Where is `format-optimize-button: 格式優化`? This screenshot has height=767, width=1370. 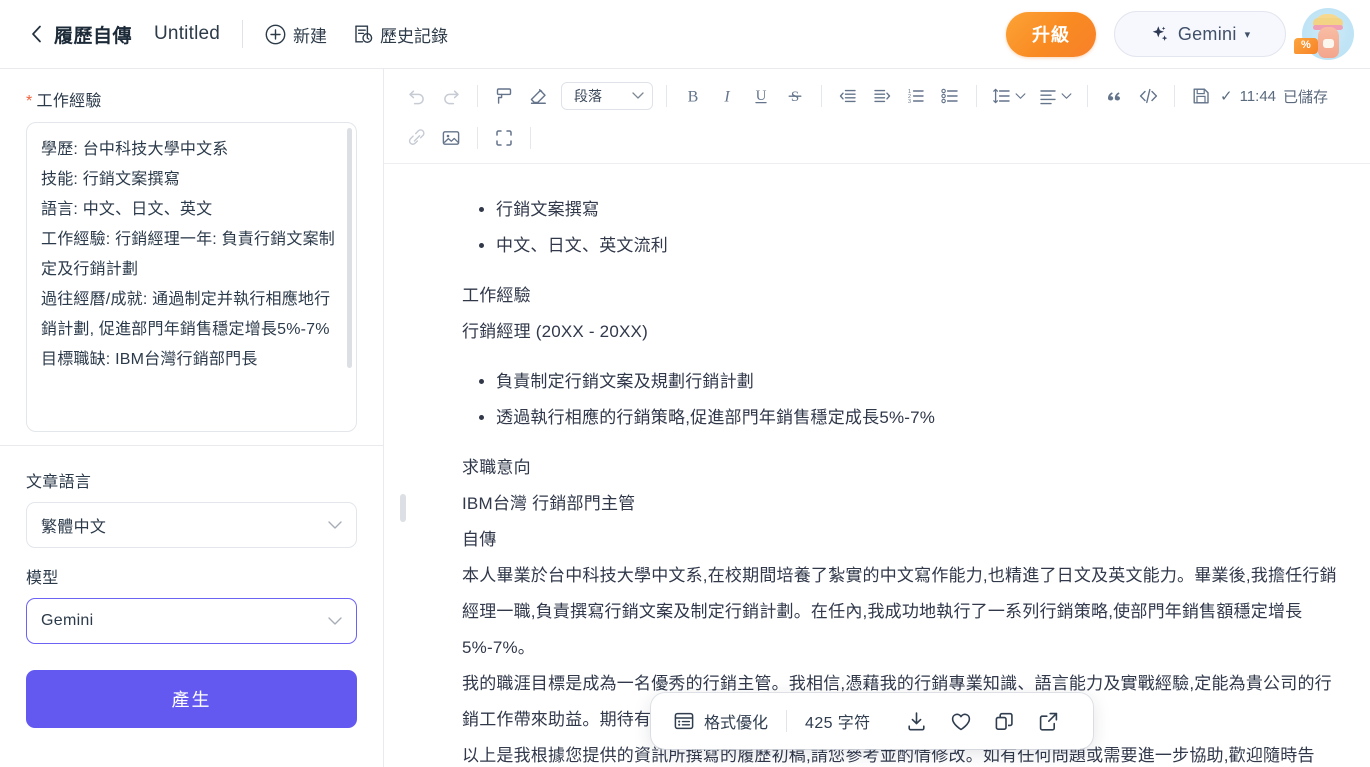
format-optimize-button: 格式優化 is located at coordinates (720, 721).